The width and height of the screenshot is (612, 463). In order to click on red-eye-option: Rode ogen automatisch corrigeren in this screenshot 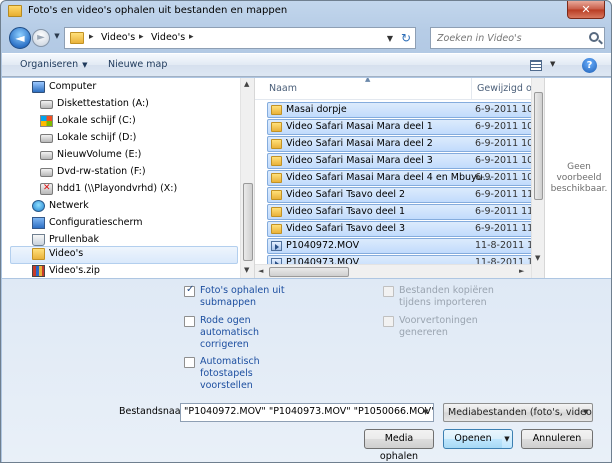, I will do `click(254, 334)`.